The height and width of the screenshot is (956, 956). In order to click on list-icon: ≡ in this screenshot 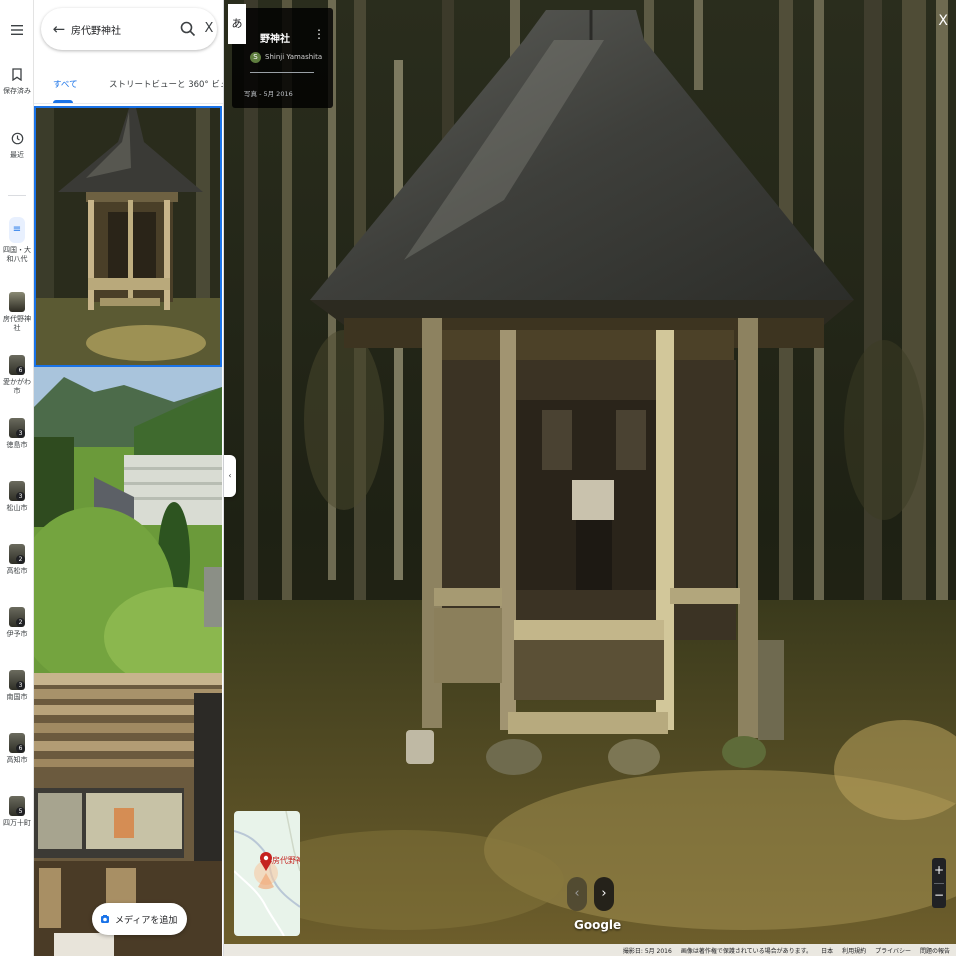, I will do `click(17, 230)`.